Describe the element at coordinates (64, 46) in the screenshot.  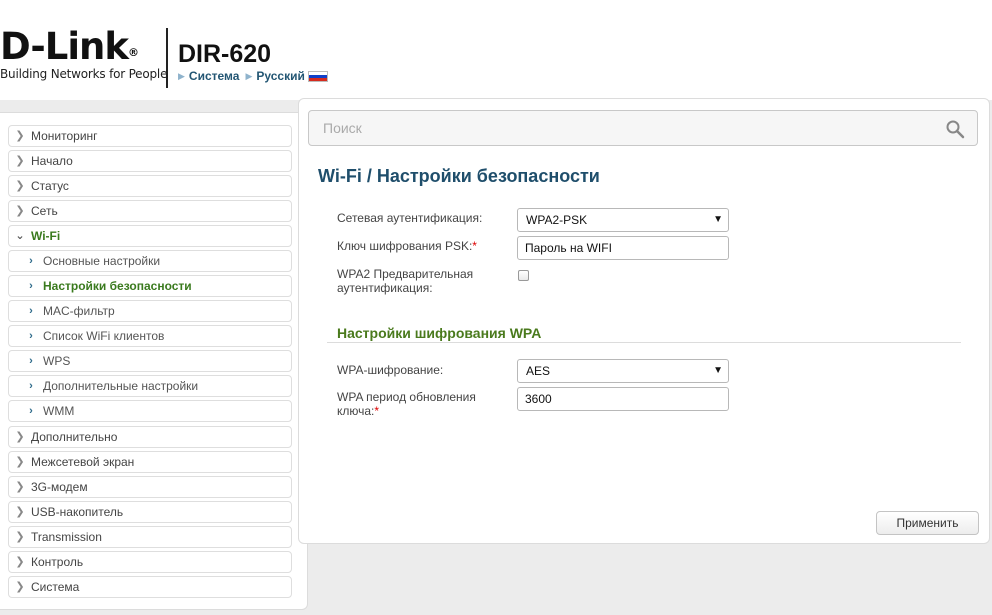
I see `logo-text: D-Link` at that location.